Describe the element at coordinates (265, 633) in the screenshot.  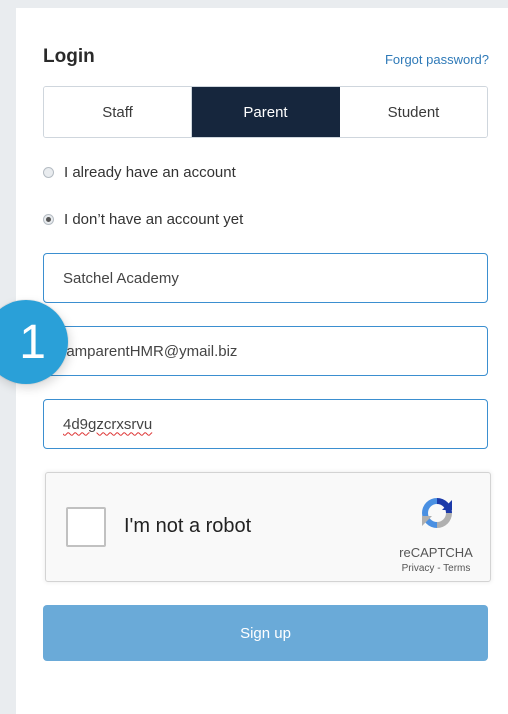
I see `sign-up-button: Sign up` at that location.